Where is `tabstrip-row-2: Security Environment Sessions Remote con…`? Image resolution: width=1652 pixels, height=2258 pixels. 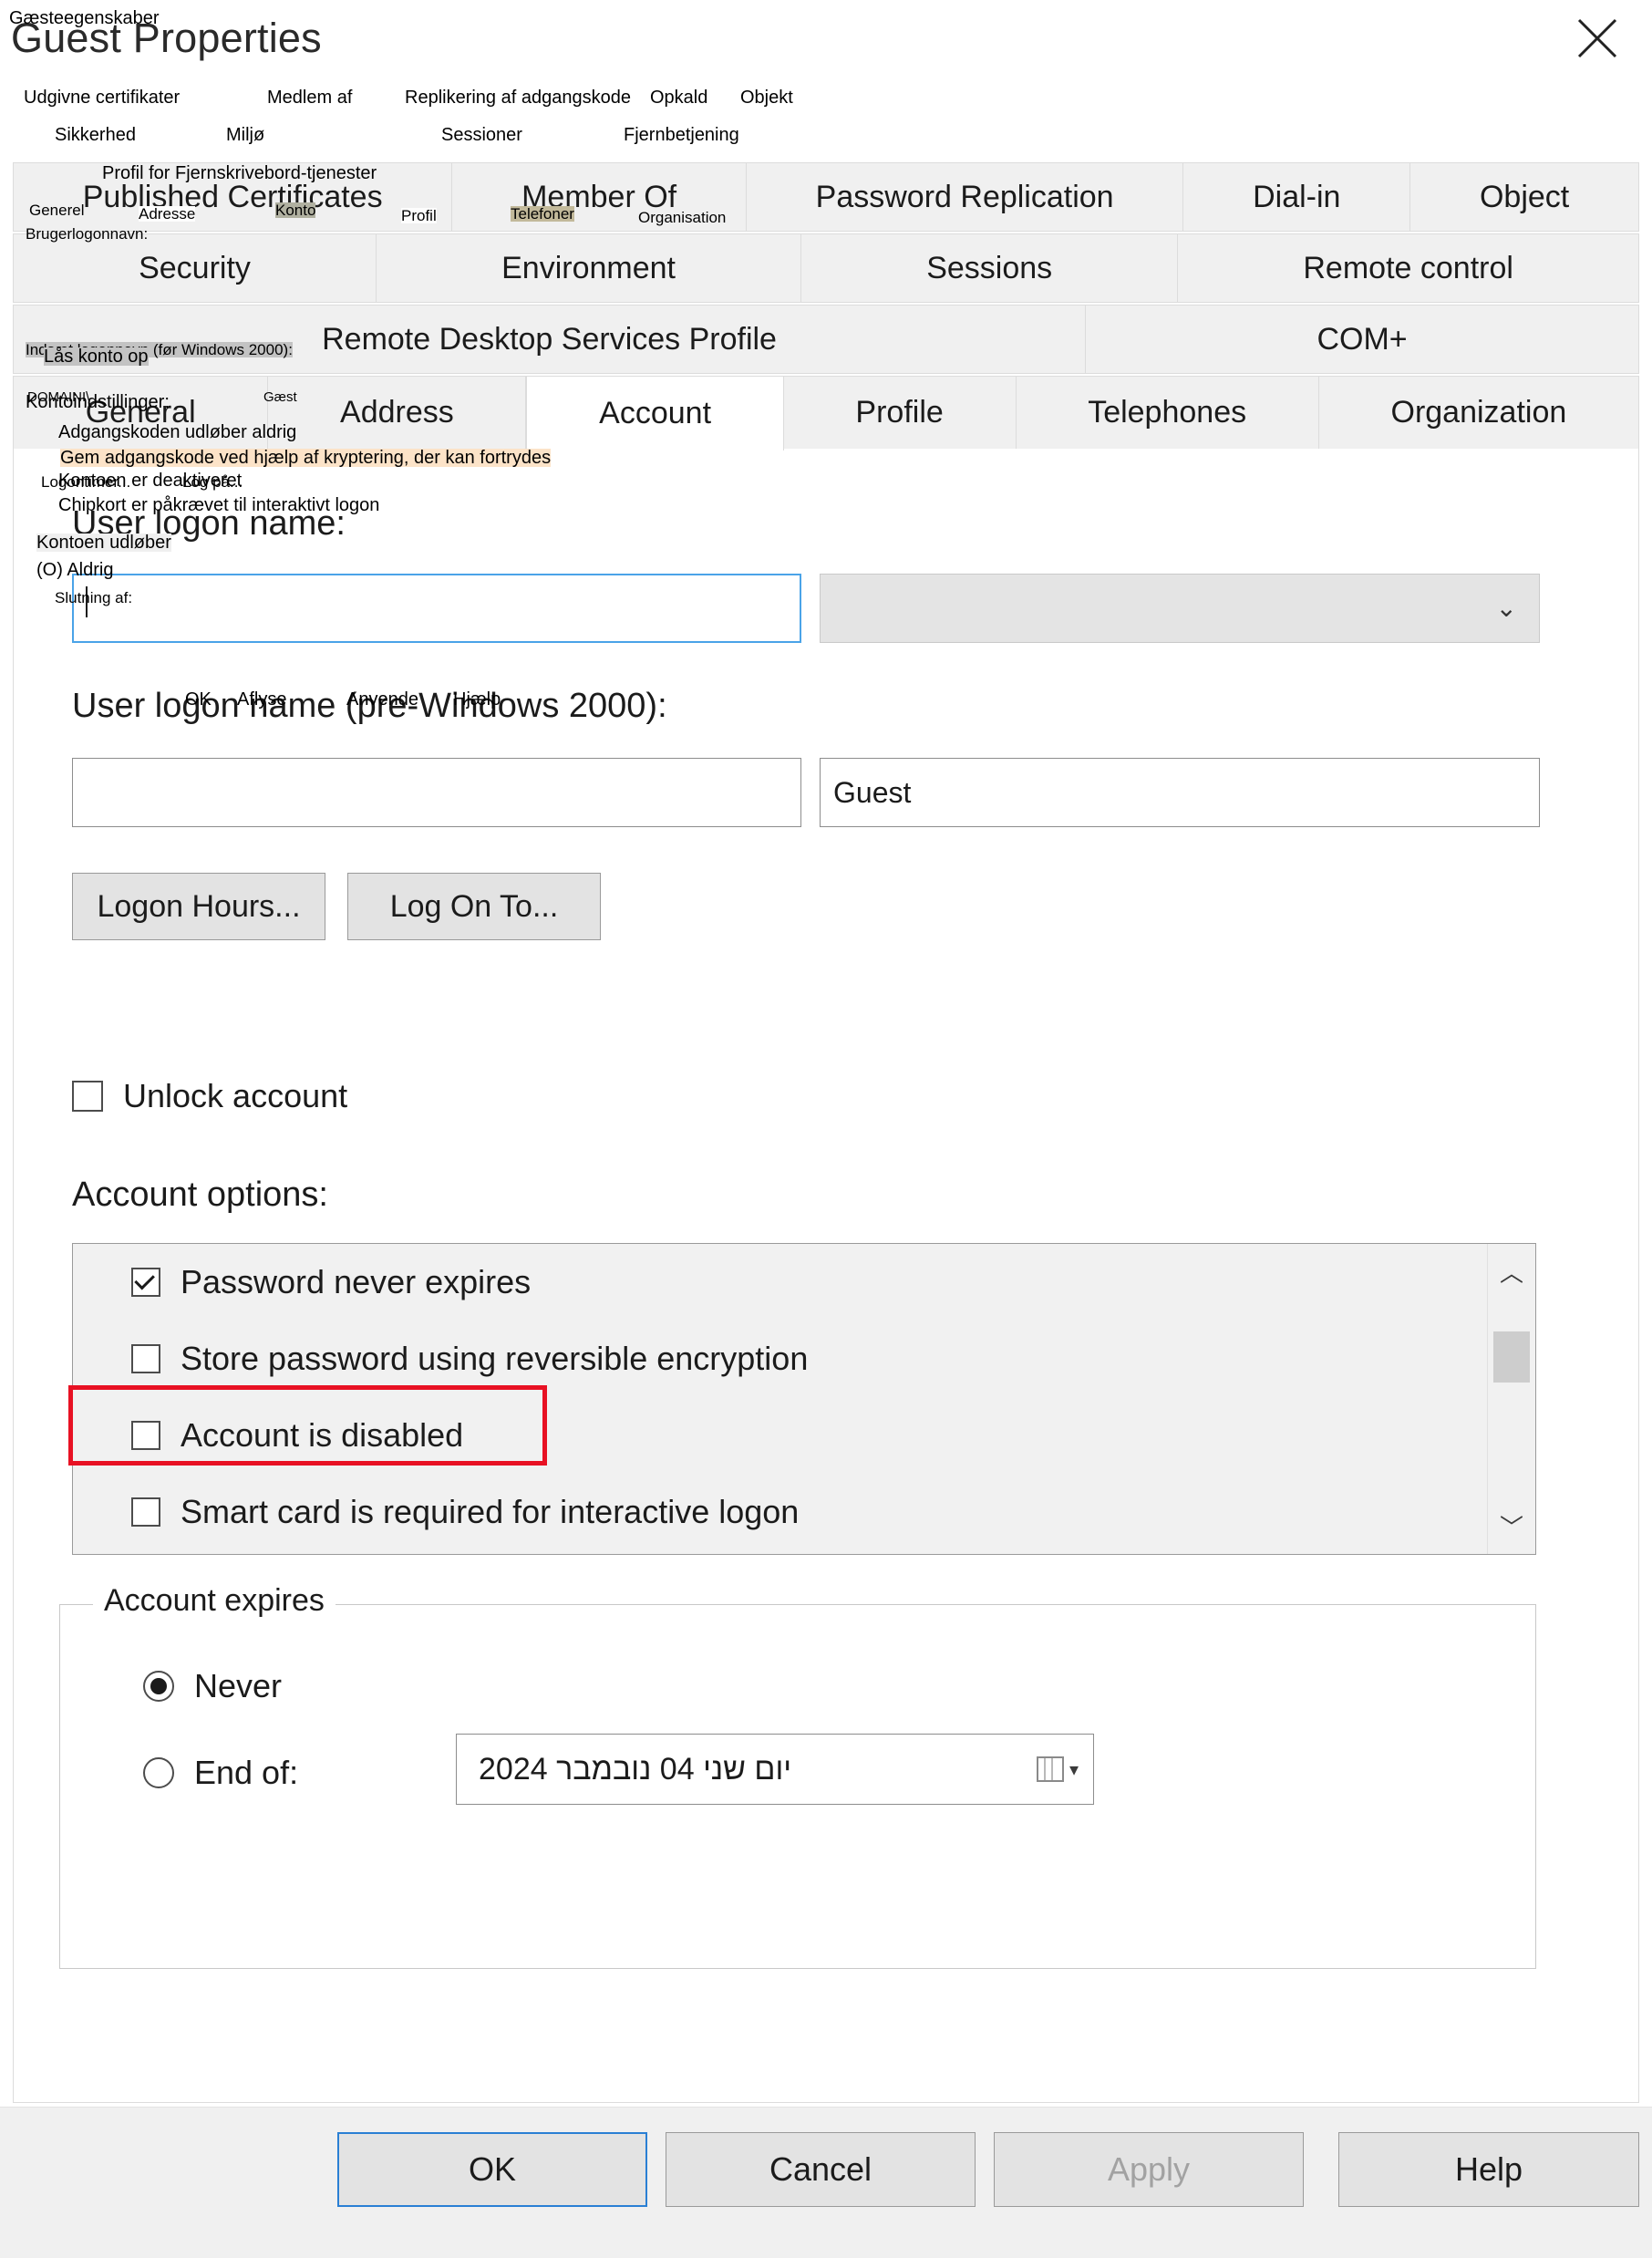 tabstrip-row-2: Security Environment Sessions Remote con… is located at coordinates (826, 268).